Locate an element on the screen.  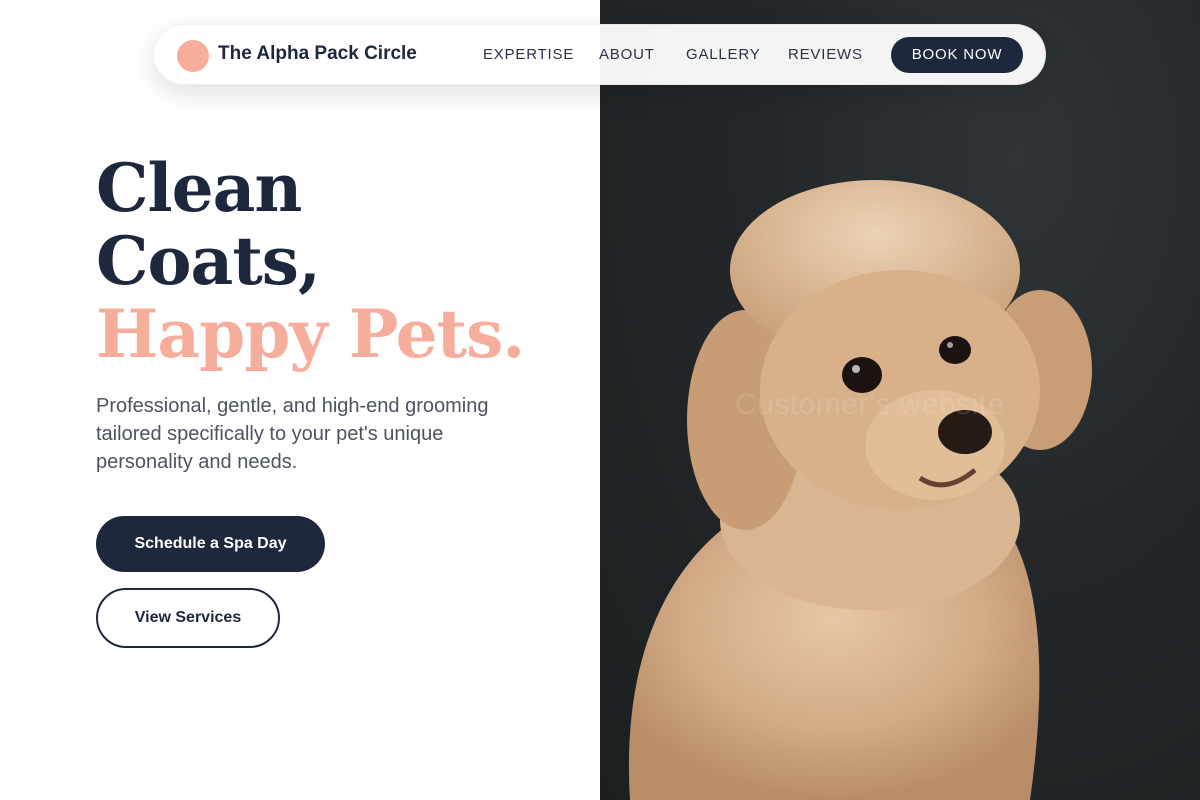
book-now-button: BOOK NOW is located at coordinates (957, 55).